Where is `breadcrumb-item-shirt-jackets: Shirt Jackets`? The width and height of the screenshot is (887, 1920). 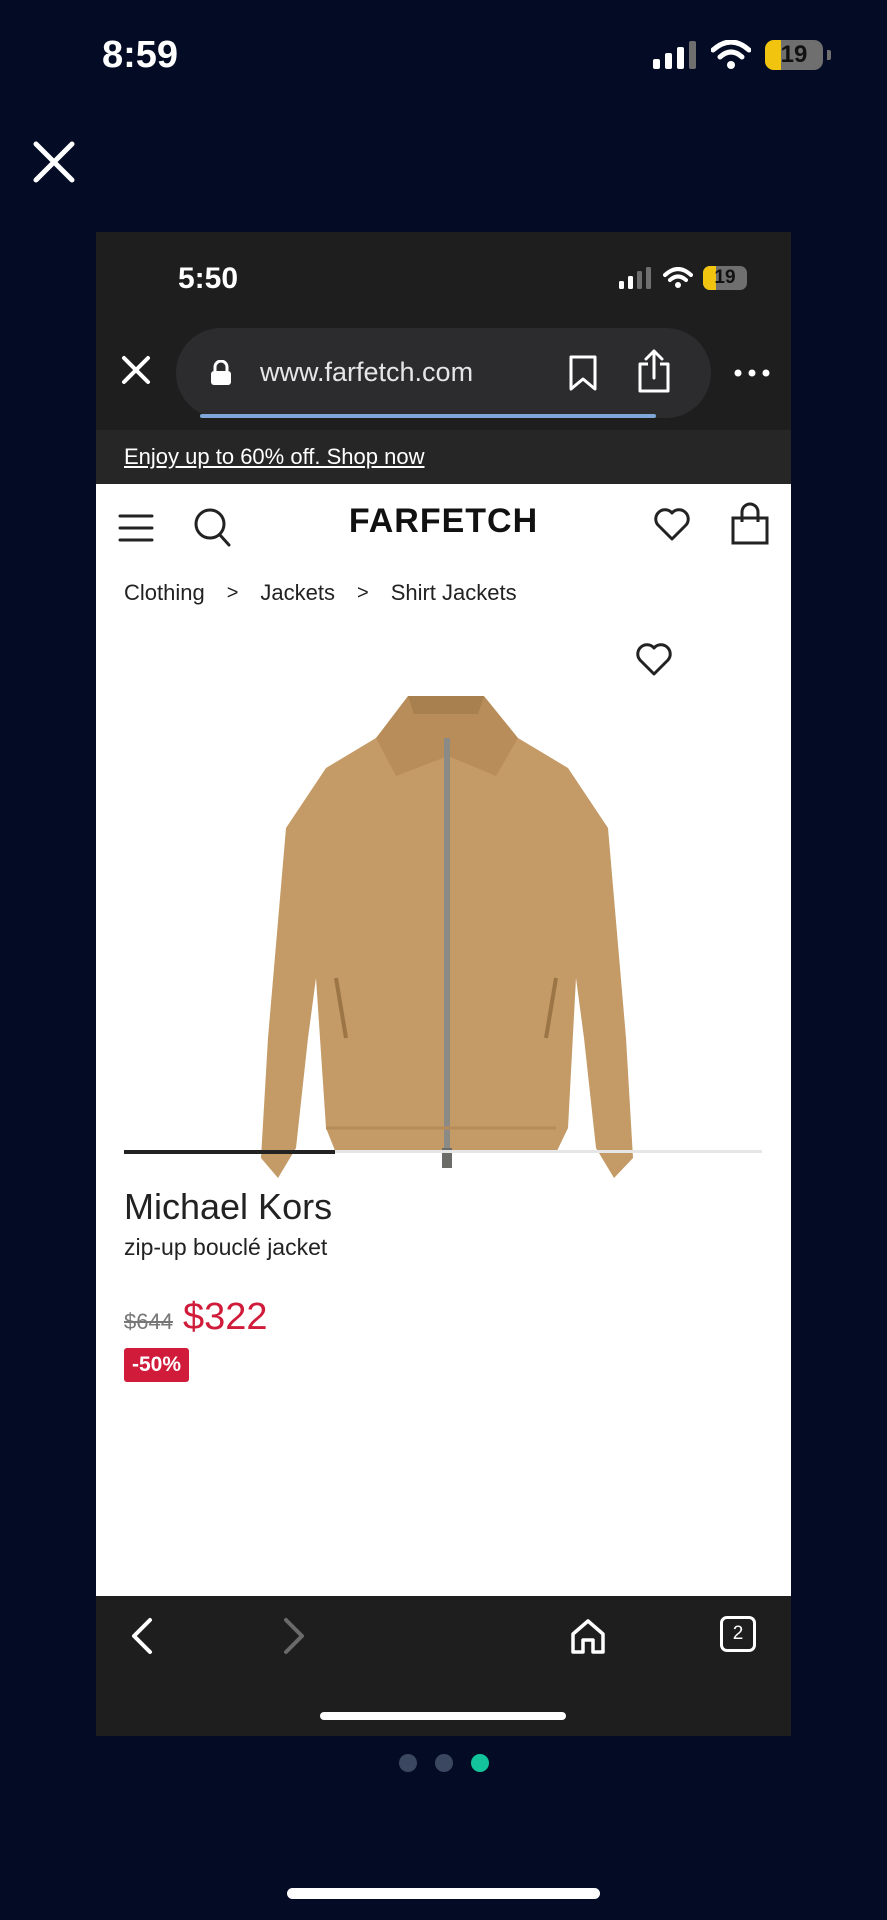
breadcrumb-item-shirt-jackets: Shirt Jackets is located at coordinates (454, 593).